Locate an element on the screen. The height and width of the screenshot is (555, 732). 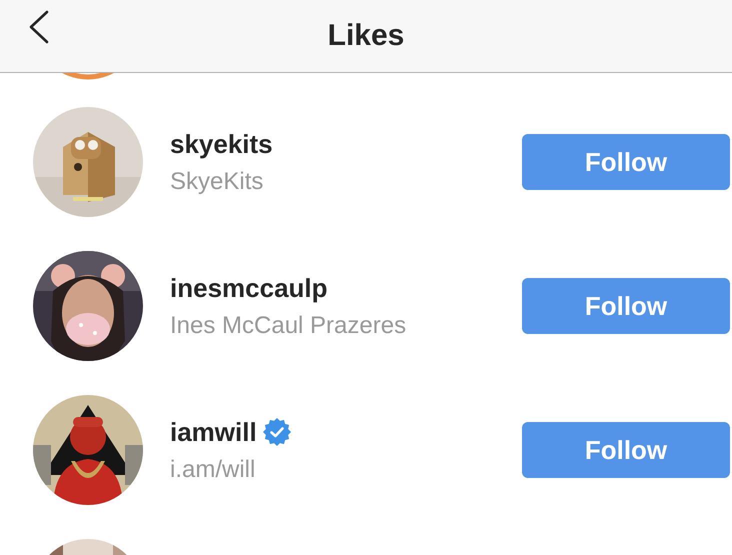
full-name: i.am/will is located at coordinates (213, 470).